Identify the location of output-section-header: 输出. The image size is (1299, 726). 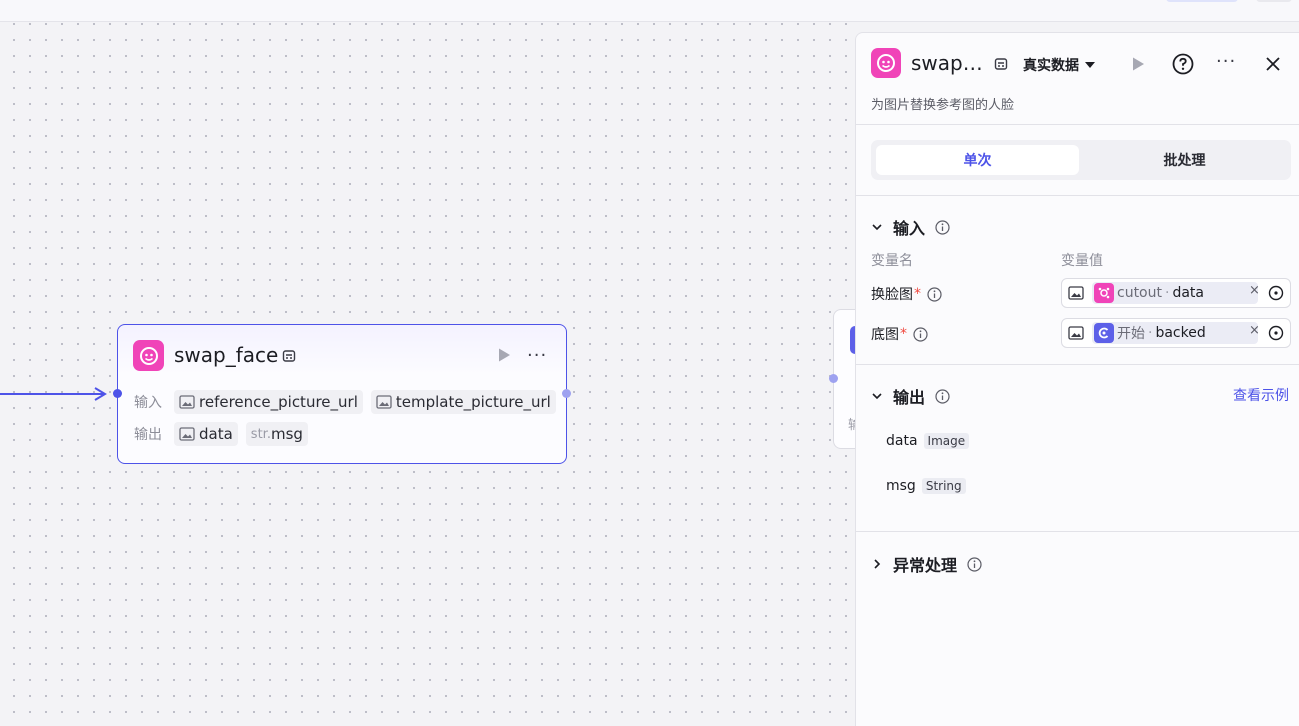
(910, 396).